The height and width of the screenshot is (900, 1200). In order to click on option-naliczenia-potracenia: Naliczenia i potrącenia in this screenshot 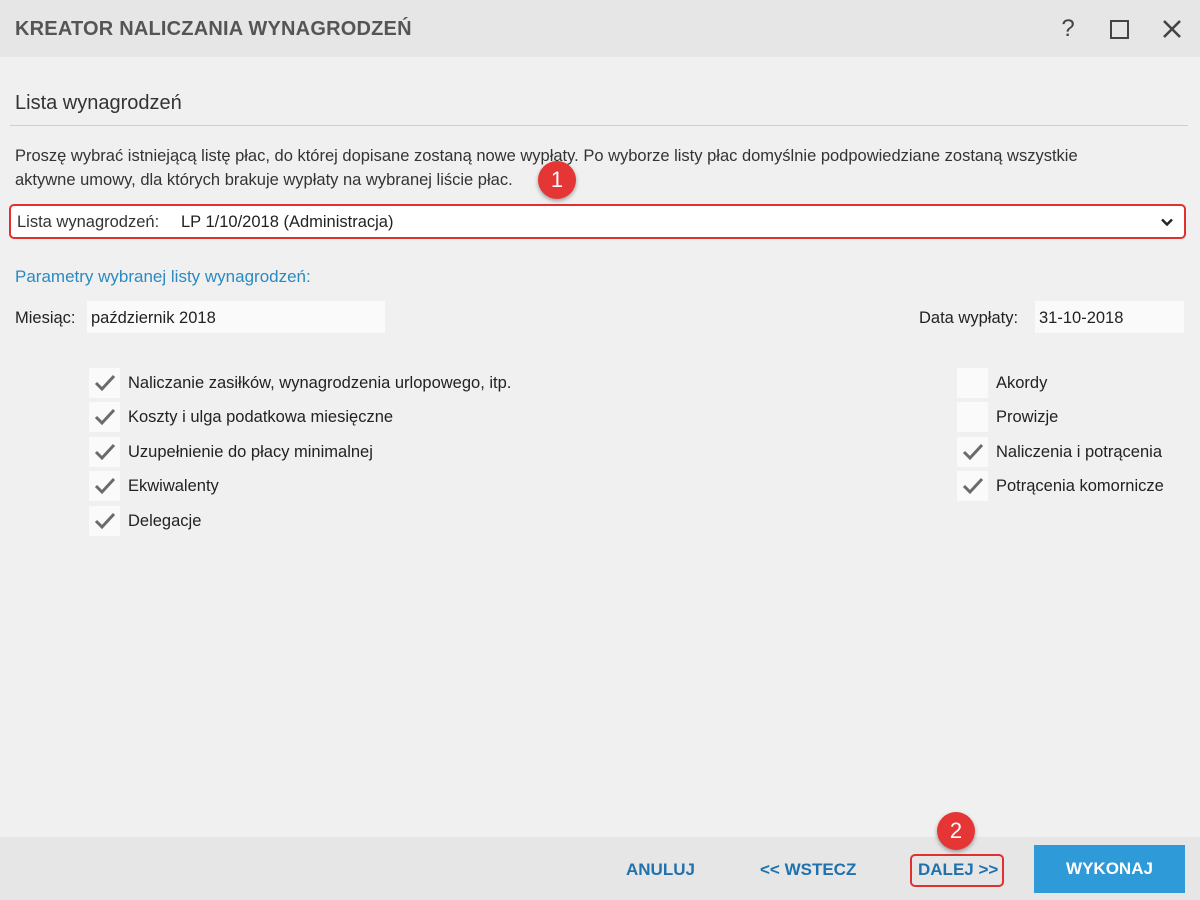, I will do `click(1059, 452)`.